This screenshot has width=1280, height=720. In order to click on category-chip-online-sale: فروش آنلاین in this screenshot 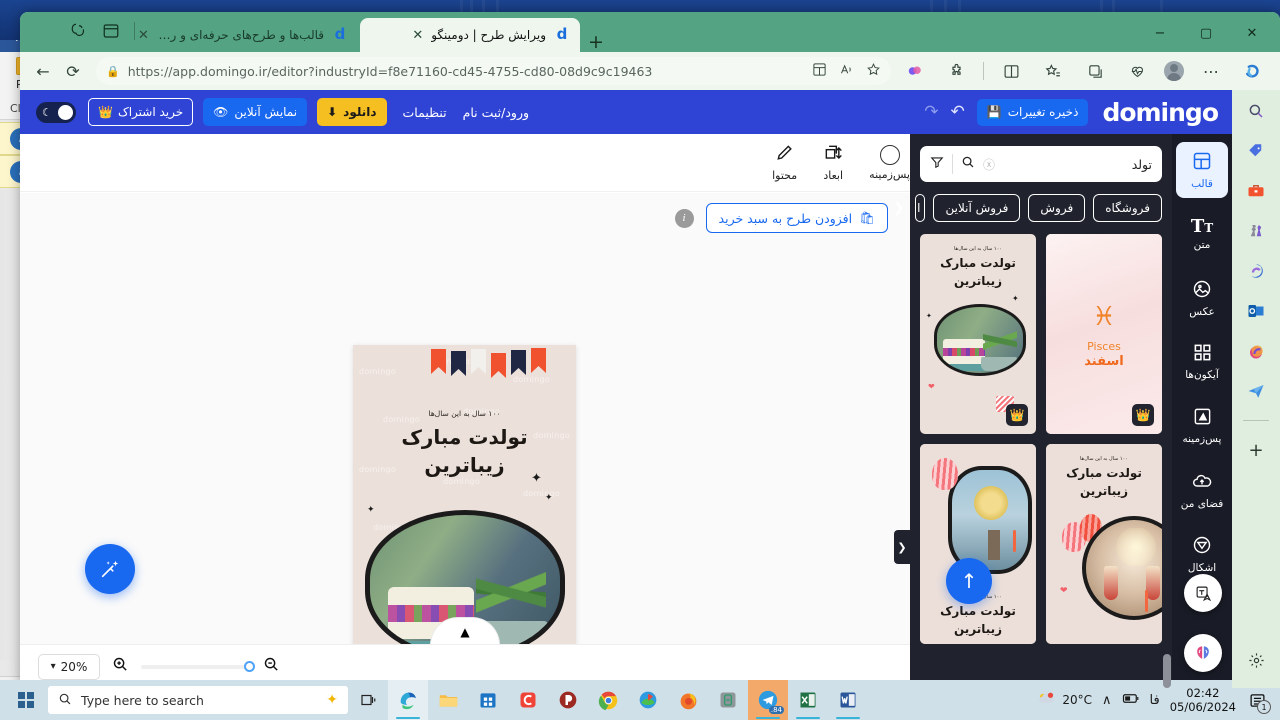, I will do `click(977, 208)`.